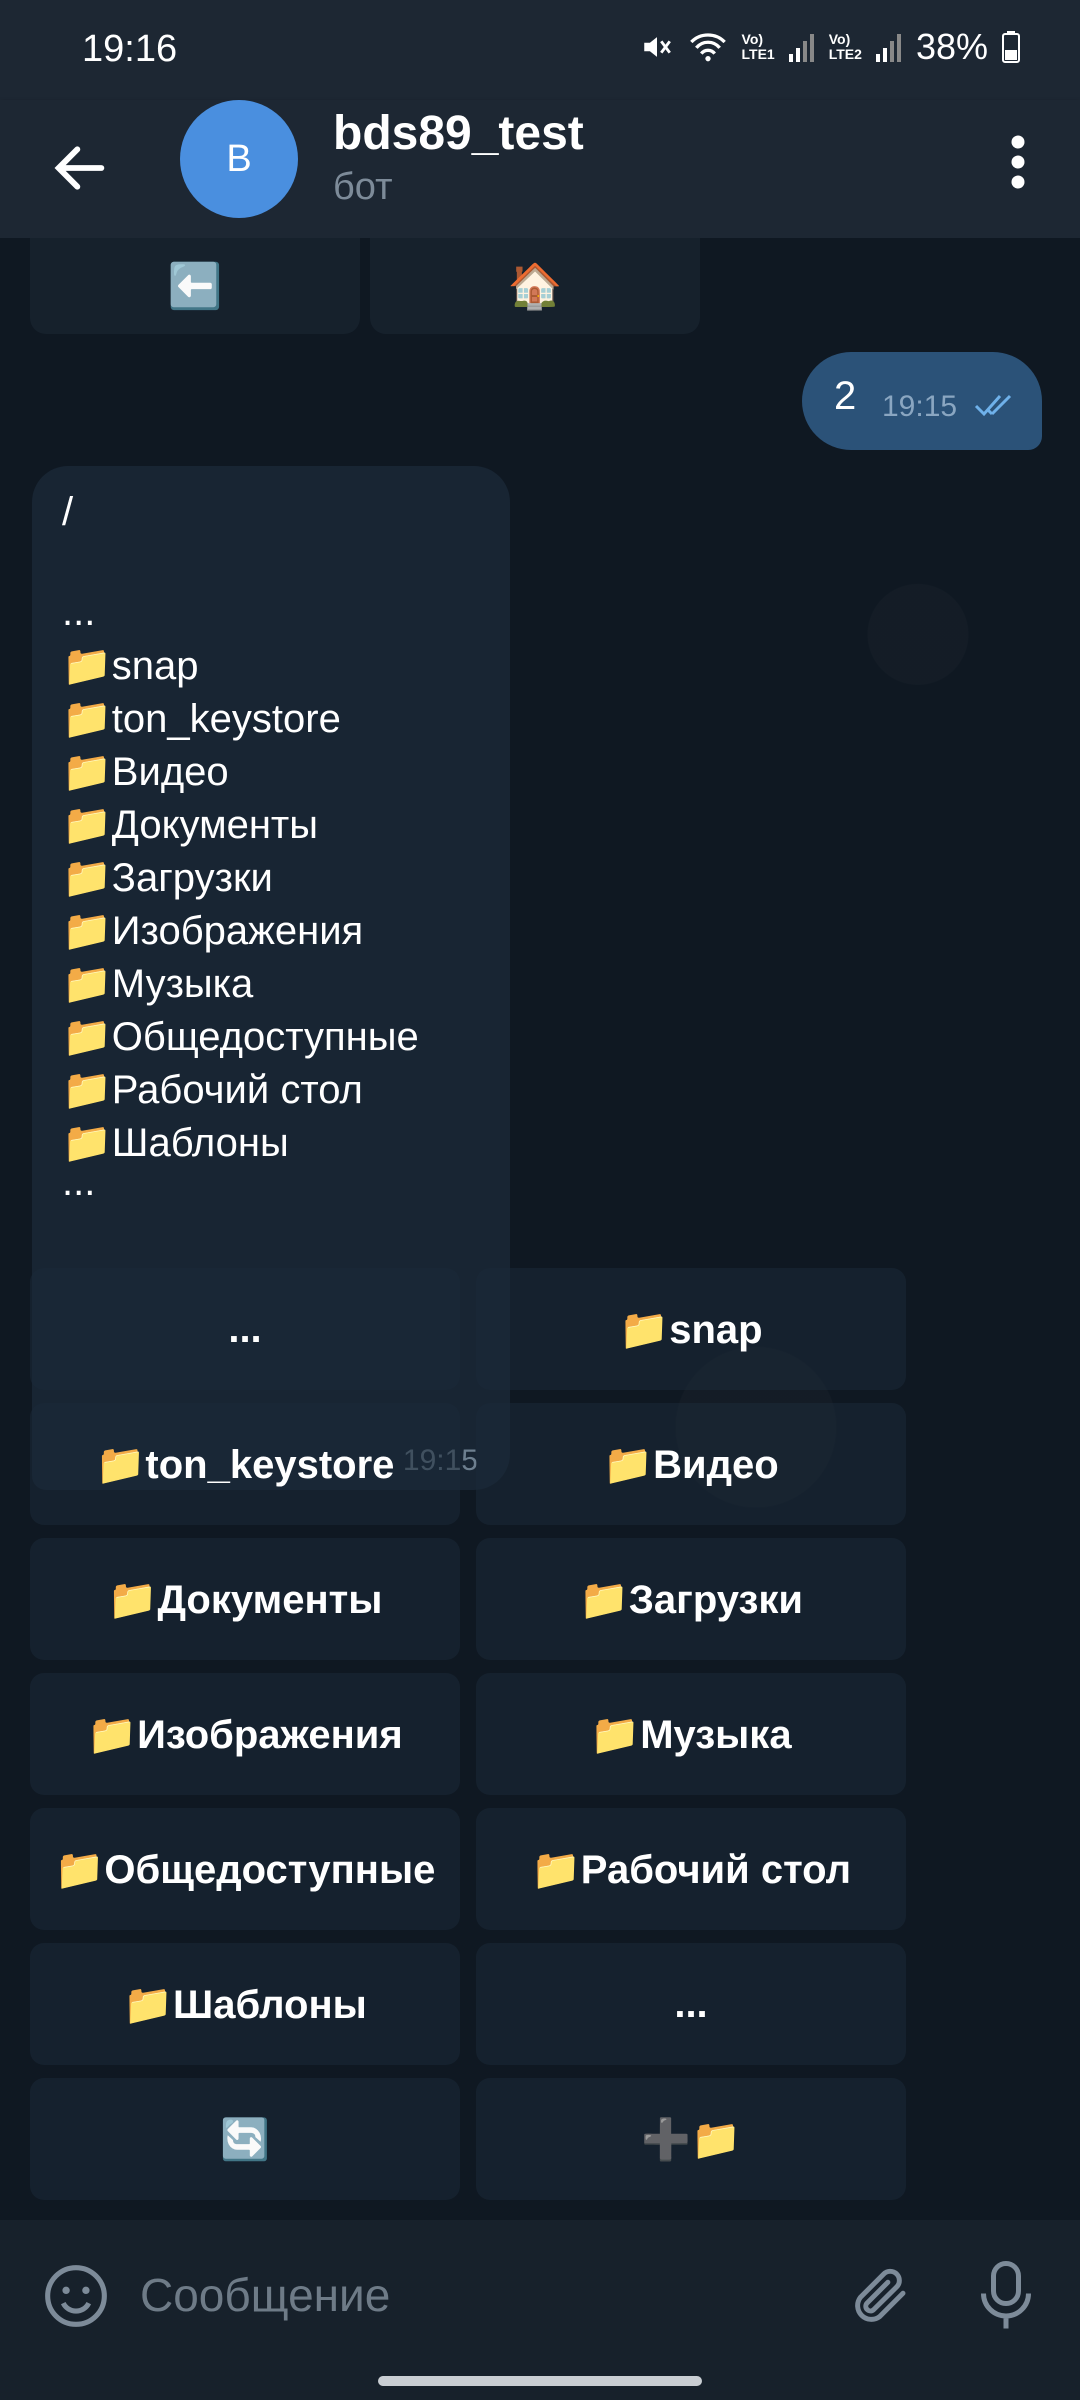 The width and height of the screenshot is (1080, 2400). I want to click on message-line: 📁Рабочий стол, so click(212, 1090).